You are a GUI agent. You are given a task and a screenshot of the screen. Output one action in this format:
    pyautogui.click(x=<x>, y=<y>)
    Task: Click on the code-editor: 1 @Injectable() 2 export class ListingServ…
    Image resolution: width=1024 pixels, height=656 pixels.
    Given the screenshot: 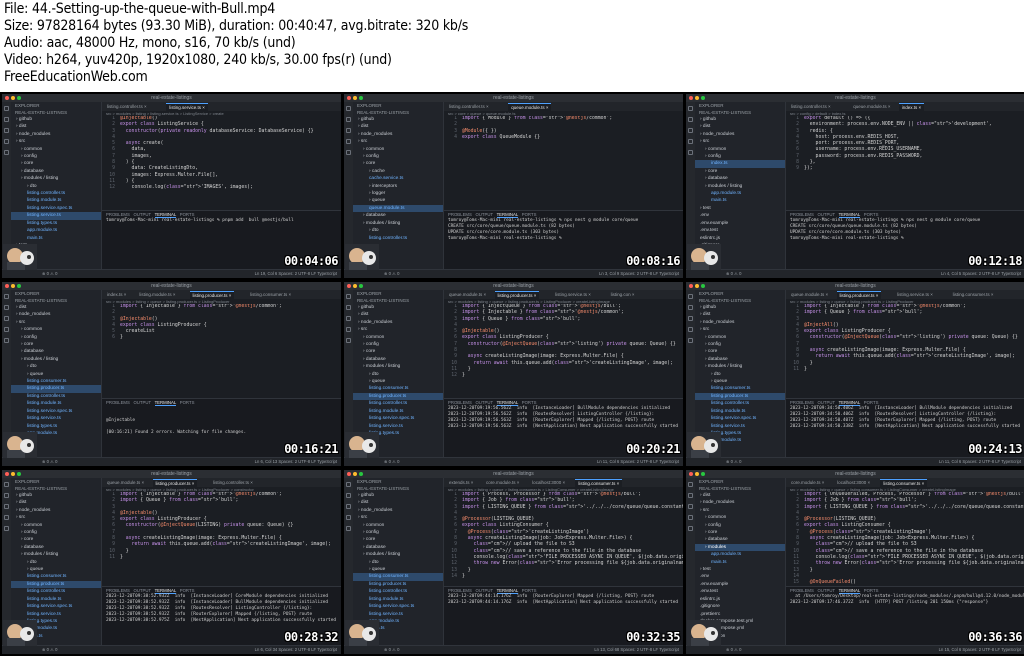 What is the action you would take?
    pyautogui.click(x=221, y=162)
    